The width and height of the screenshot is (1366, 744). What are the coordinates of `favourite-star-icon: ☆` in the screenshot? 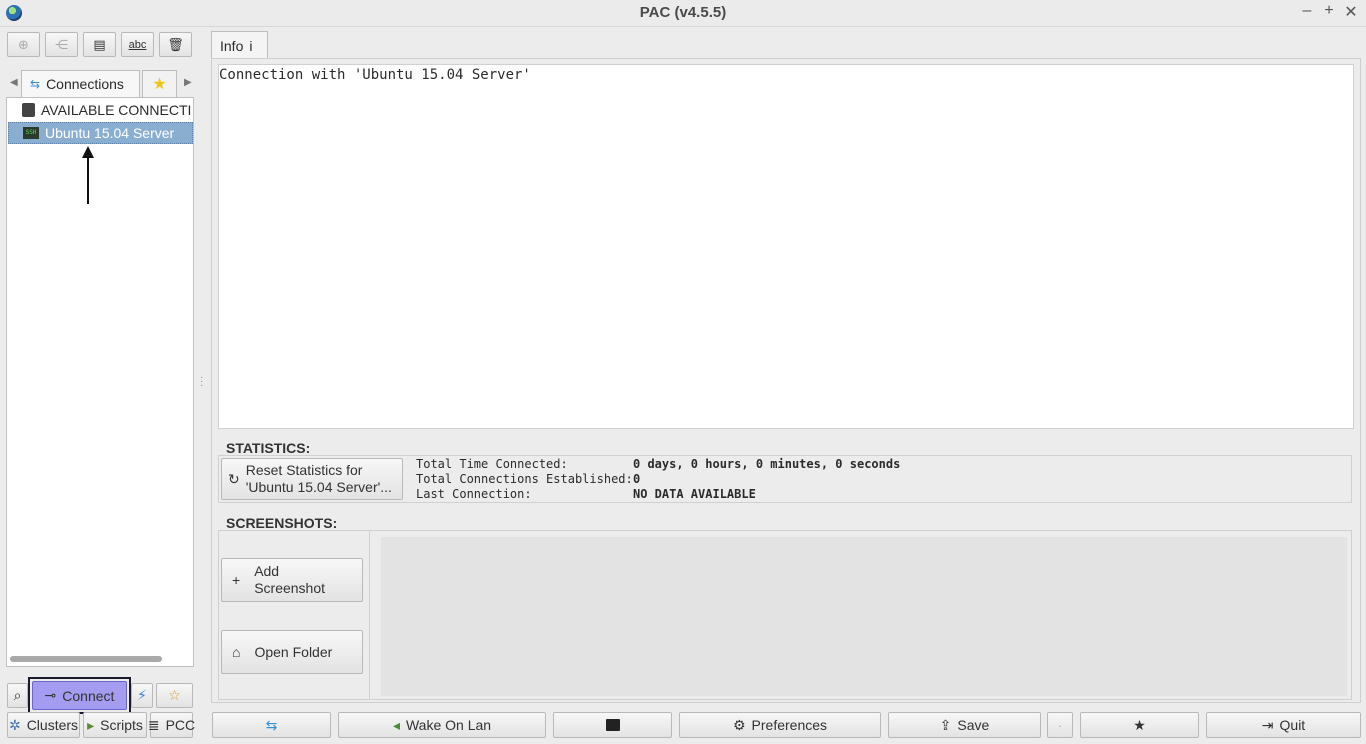 It's located at (174, 695).